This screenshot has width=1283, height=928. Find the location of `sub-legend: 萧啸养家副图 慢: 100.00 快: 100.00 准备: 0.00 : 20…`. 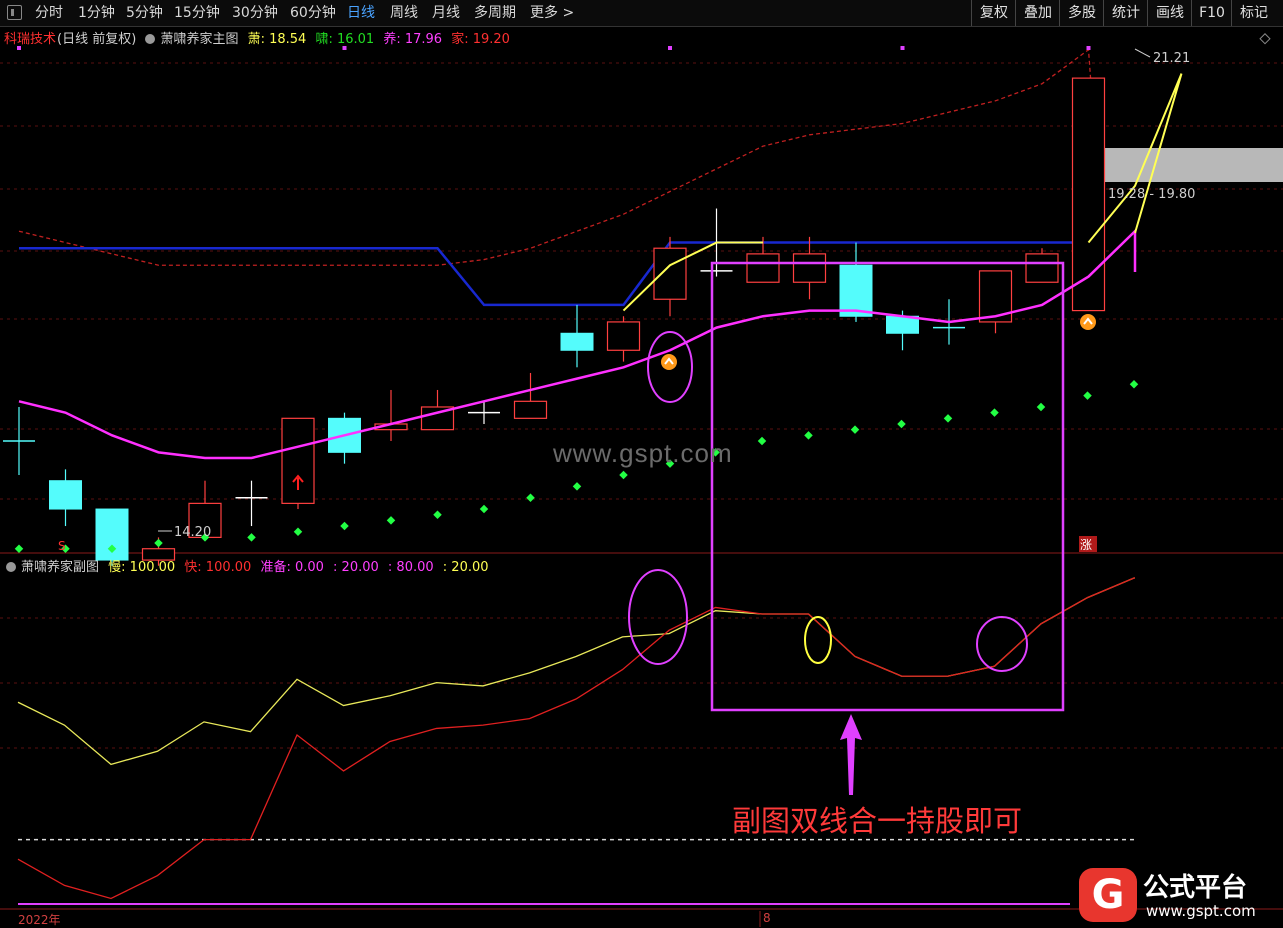

sub-legend: 萧啸养家副图 慢: 100.00 快: 100.00 准备: 0.00 : 20… is located at coordinates (250, 565).